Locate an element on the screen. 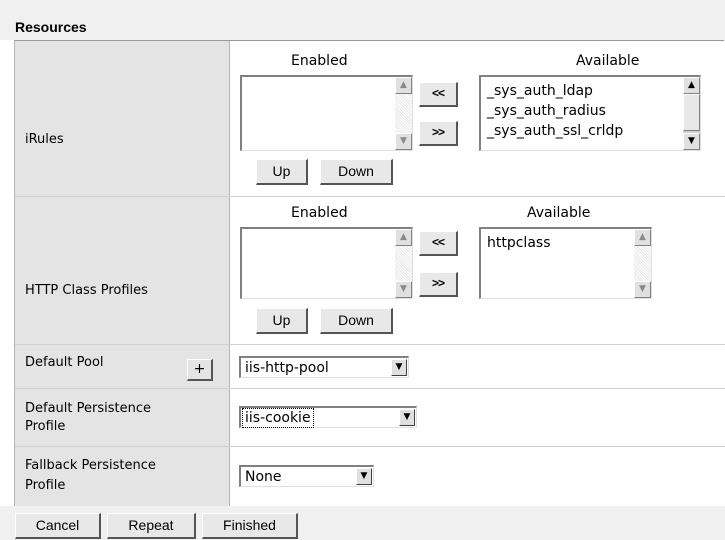 Image resolution: width=725 pixels, height=540 pixels. http-class-available-header: Available is located at coordinates (559, 213).